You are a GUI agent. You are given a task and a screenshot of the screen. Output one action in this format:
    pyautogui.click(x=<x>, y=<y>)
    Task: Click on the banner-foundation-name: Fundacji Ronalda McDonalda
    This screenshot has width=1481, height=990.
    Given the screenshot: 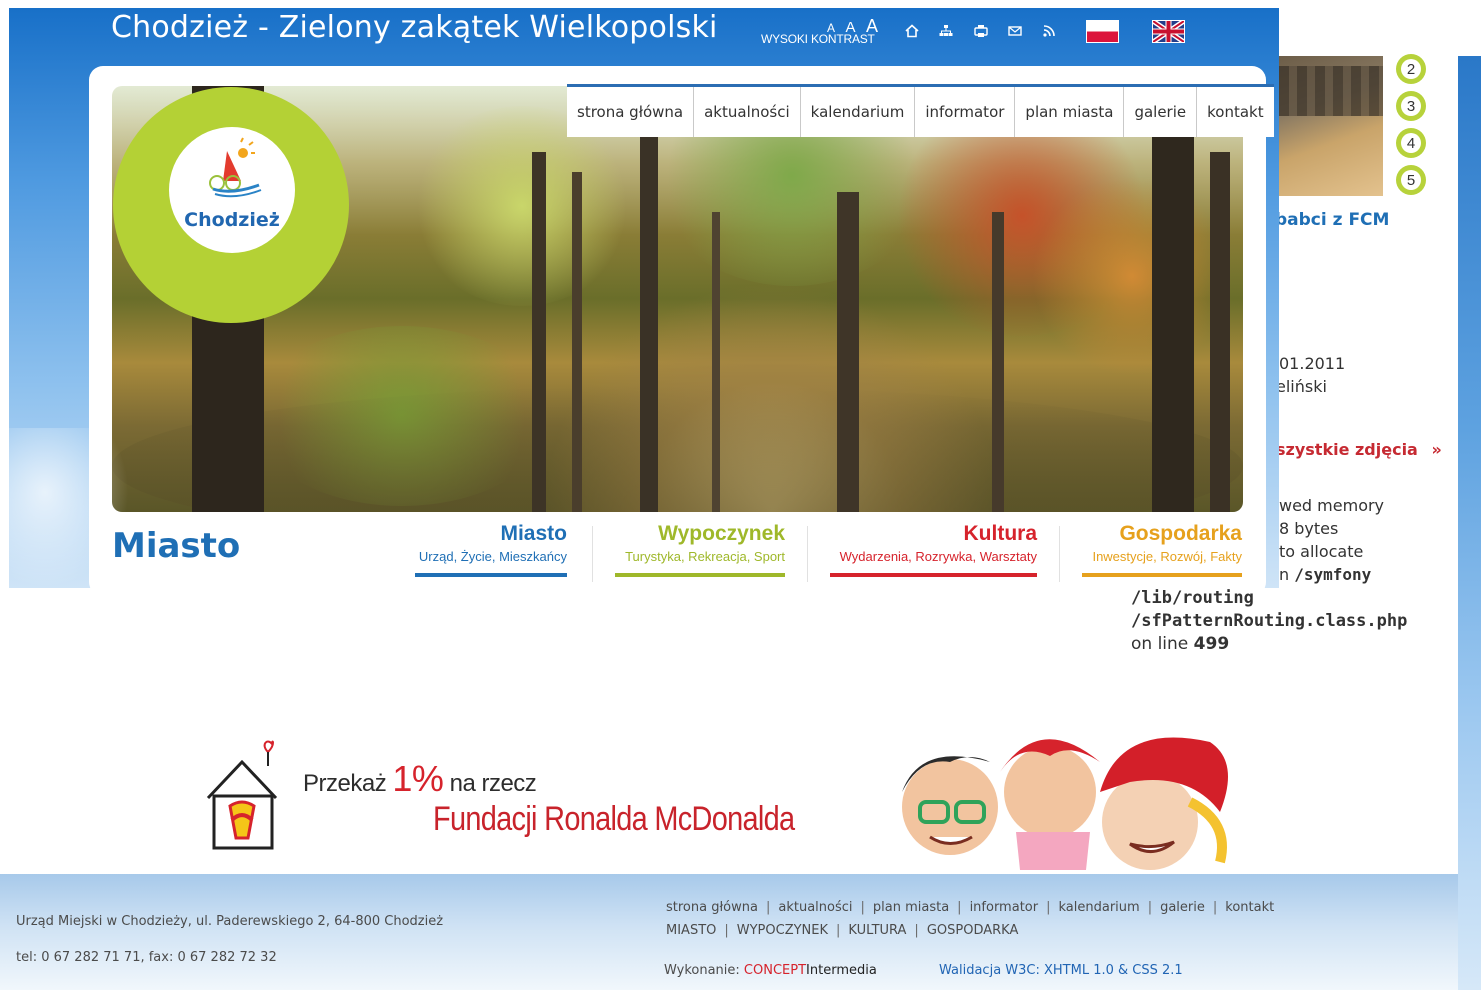 What is the action you would take?
    pyautogui.click(x=614, y=819)
    